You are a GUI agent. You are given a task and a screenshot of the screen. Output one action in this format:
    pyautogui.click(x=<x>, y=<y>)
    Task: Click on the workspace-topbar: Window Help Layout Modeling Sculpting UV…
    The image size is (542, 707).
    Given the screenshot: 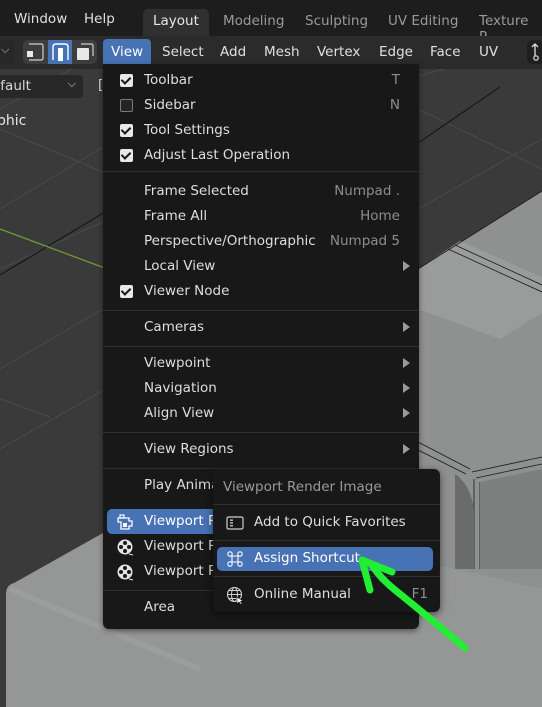 What is the action you would take?
    pyautogui.click(x=271, y=22)
    